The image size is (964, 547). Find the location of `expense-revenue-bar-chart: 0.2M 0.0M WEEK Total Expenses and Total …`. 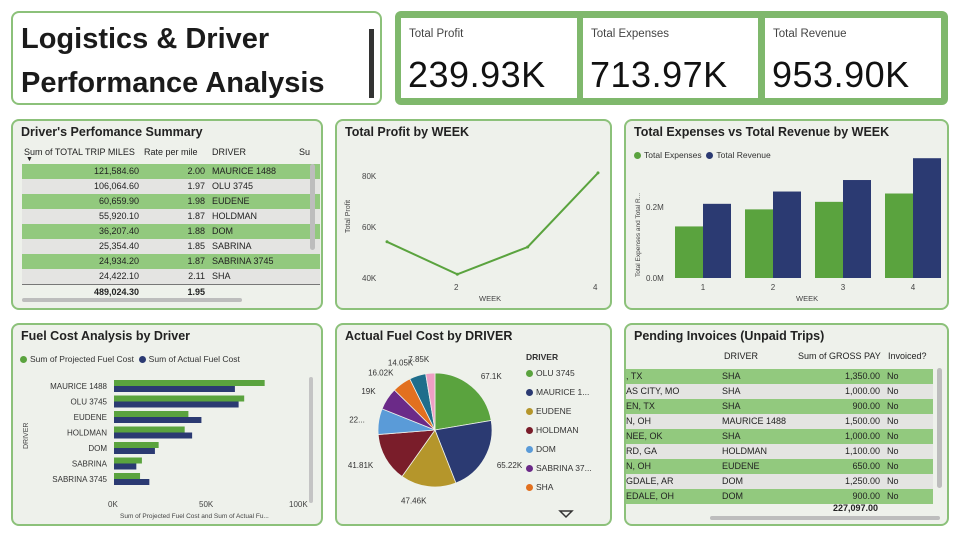

expense-revenue-bar-chart: 0.2M 0.0M WEEK Total Expenses and Total … is located at coordinates (786, 214).